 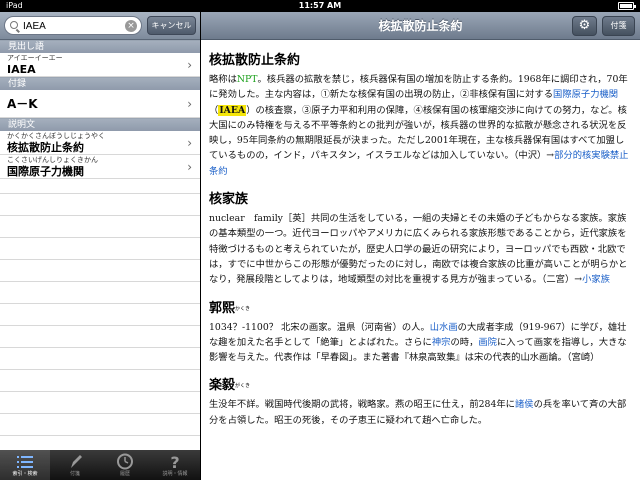 What do you see at coordinates (52, 160) in the screenshot?
I see `item-reading: こくさいげんしりょくきかん` at bounding box center [52, 160].